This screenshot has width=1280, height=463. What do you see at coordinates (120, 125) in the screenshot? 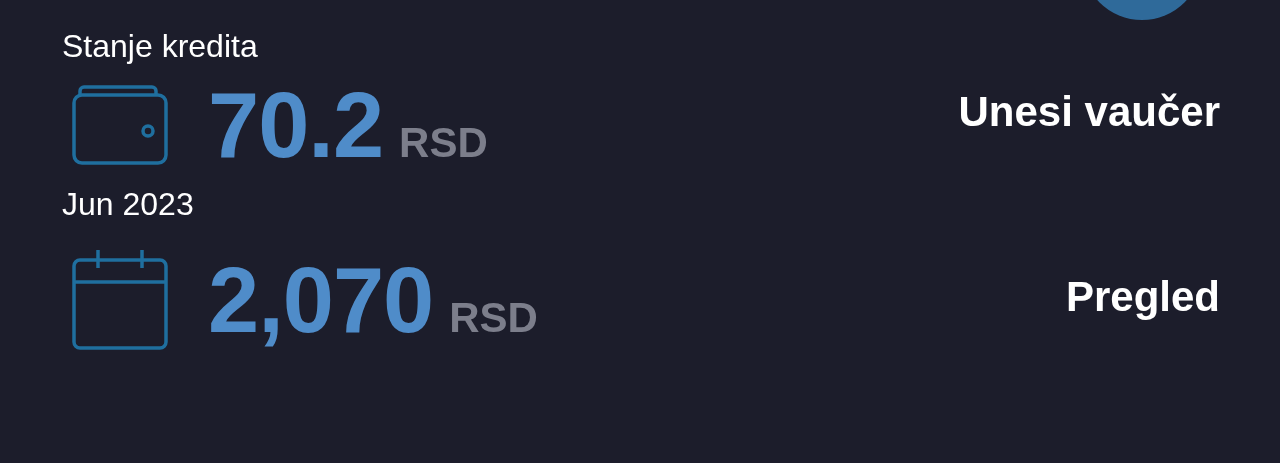
I see `wallet-icon` at bounding box center [120, 125].